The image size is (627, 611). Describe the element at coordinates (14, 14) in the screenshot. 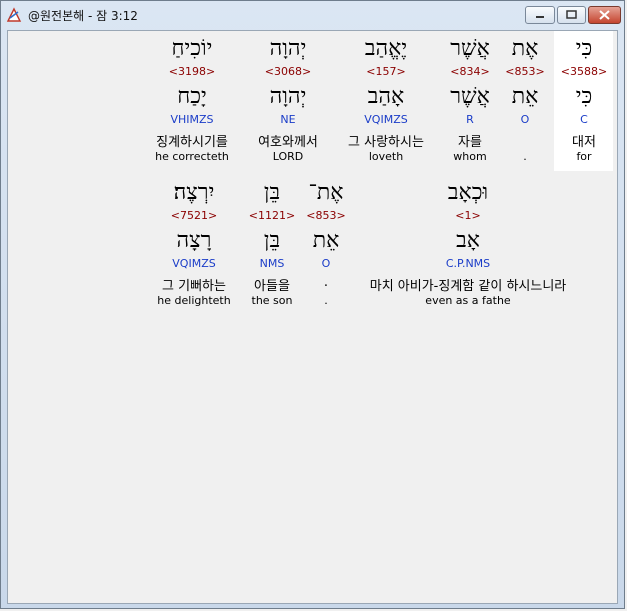

I see `app-logo-icon` at that location.